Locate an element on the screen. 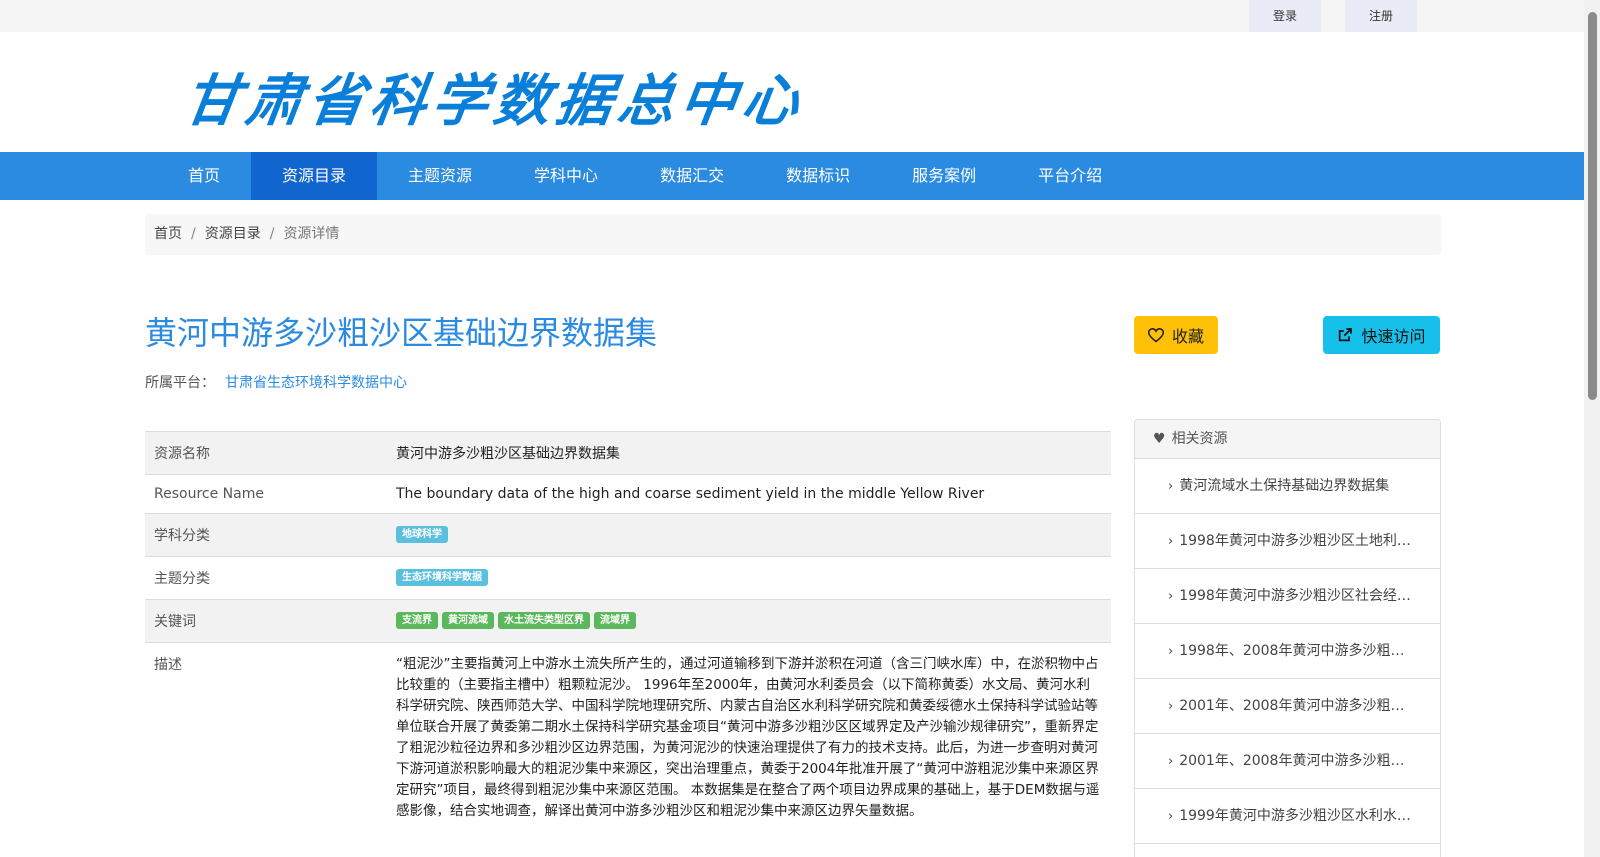 Image resolution: width=1600 pixels, height=857 pixels. nav-catalog: 资源目录 is located at coordinates (314, 176).